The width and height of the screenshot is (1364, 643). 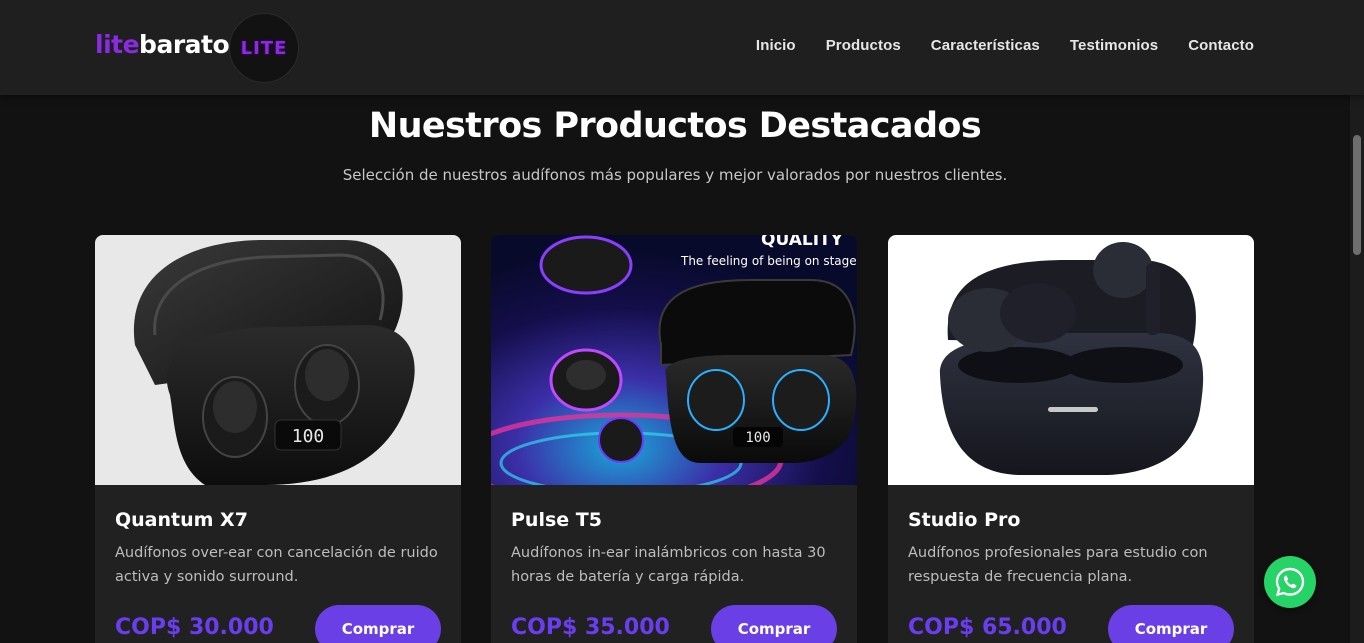 What do you see at coordinates (181, 520) in the screenshot?
I see `product-name: Quantum X7` at bounding box center [181, 520].